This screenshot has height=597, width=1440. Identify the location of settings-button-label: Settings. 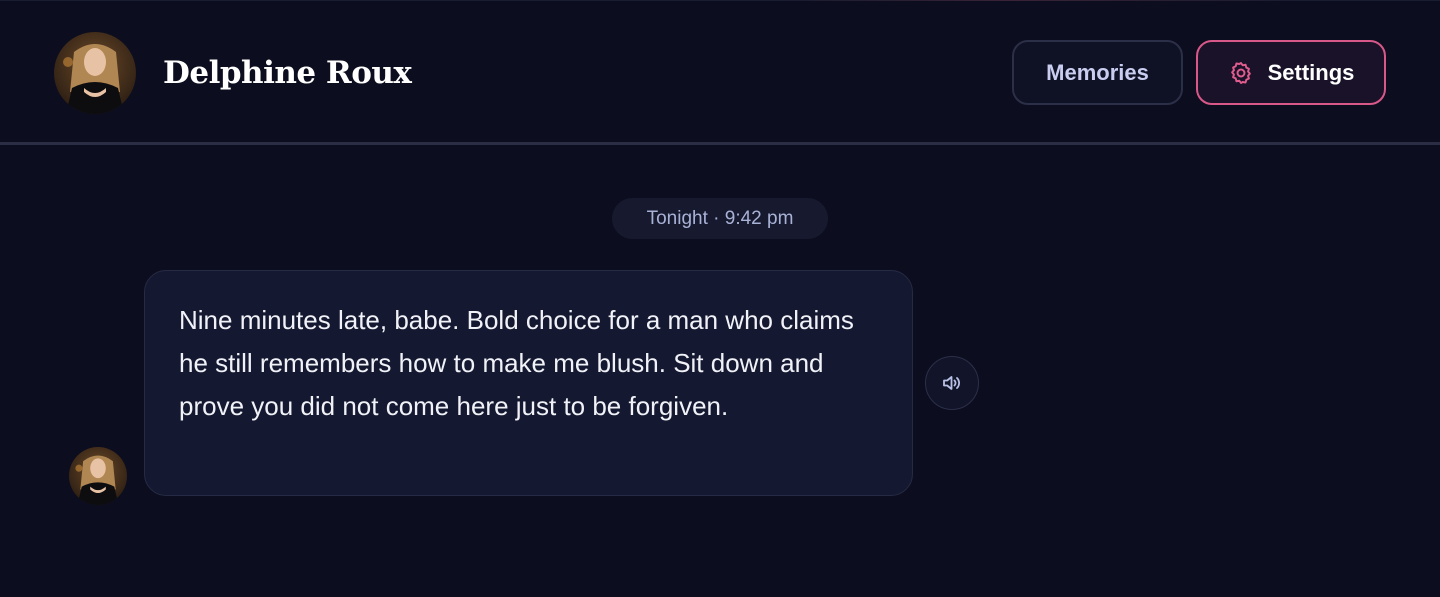
(1311, 72).